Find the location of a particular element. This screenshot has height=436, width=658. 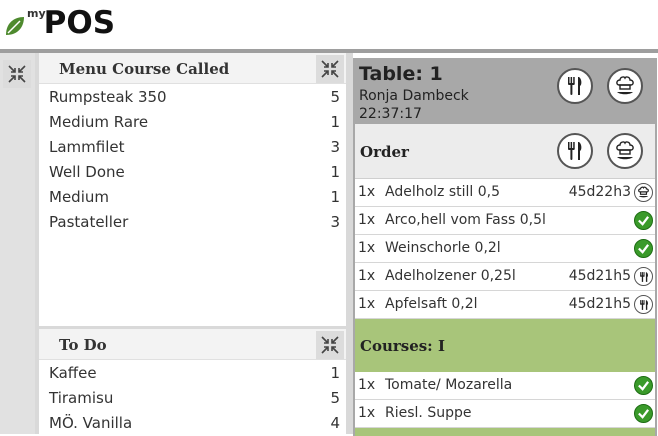

item-name: Rumpsteak 350 is located at coordinates (108, 96).